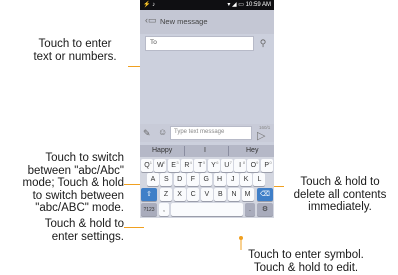 This screenshot has width=398, height=275. I want to click on key-y: Y6, so click(213, 165).